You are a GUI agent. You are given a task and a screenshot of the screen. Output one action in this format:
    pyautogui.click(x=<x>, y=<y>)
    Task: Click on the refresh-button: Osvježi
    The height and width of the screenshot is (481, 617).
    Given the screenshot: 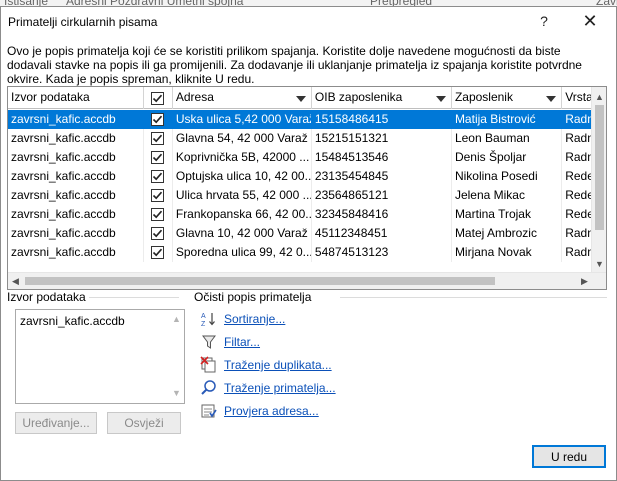 What is the action you would take?
    pyautogui.click(x=144, y=423)
    